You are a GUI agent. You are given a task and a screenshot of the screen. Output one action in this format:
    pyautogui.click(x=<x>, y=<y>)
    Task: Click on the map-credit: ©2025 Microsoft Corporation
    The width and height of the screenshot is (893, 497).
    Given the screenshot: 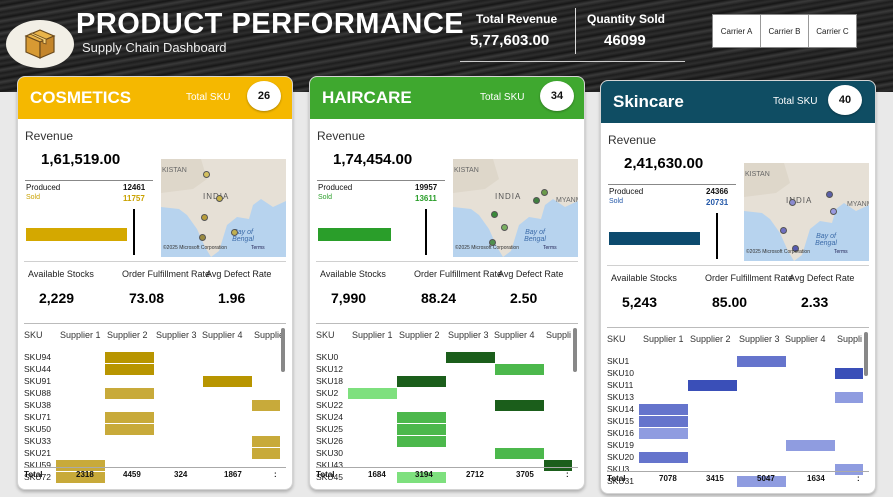 What is the action you would take?
    pyautogui.click(x=195, y=248)
    